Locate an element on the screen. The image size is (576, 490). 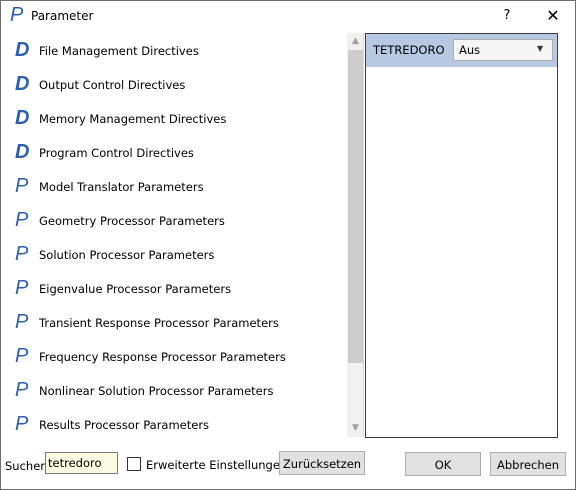
property-value-dropdown: Aus ▼ is located at coordinates (503, 50).